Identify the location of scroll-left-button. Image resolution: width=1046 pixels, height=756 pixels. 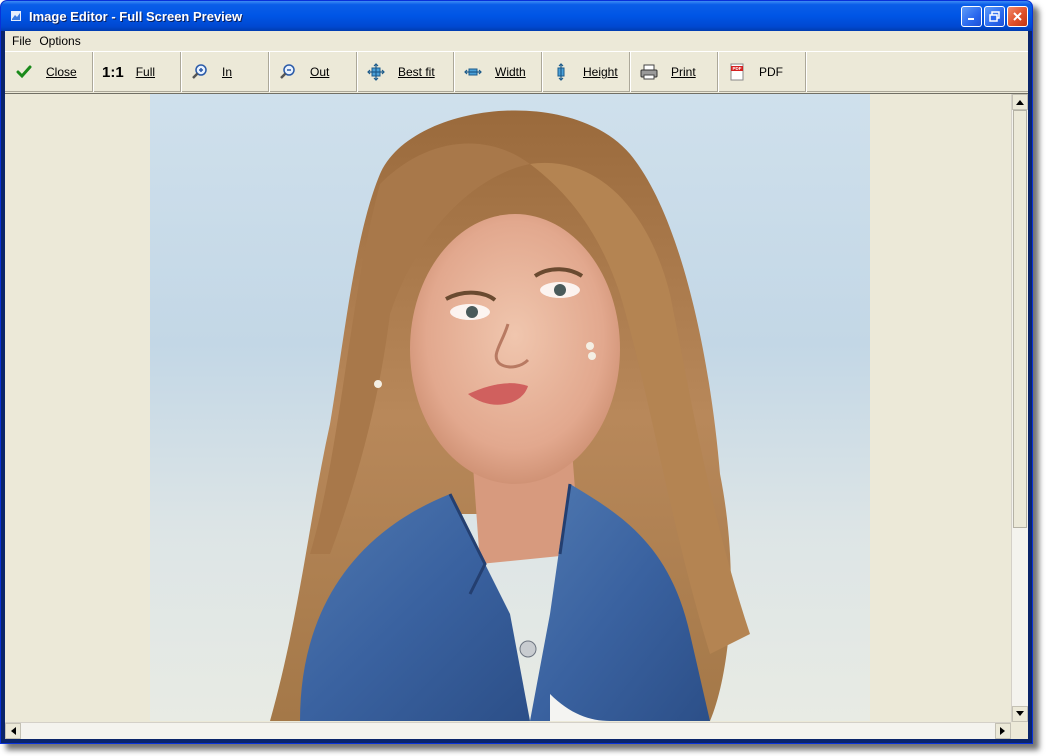
(13, 731).